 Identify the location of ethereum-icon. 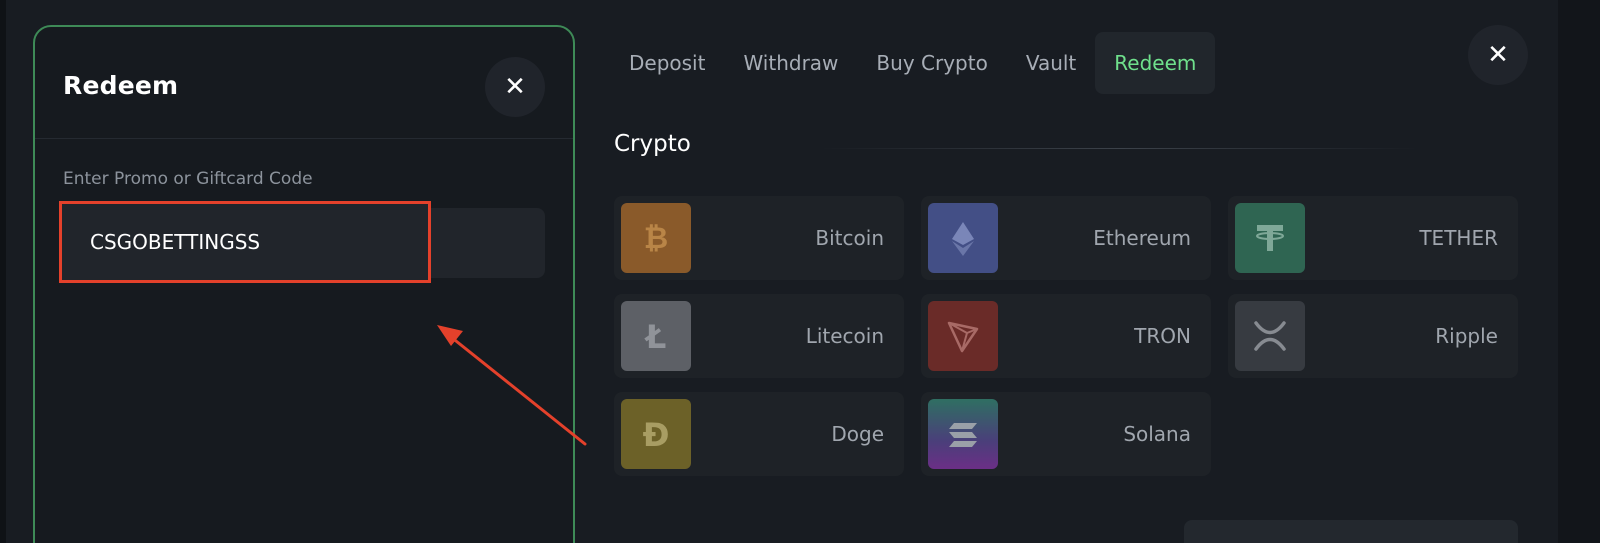
(963, 238).